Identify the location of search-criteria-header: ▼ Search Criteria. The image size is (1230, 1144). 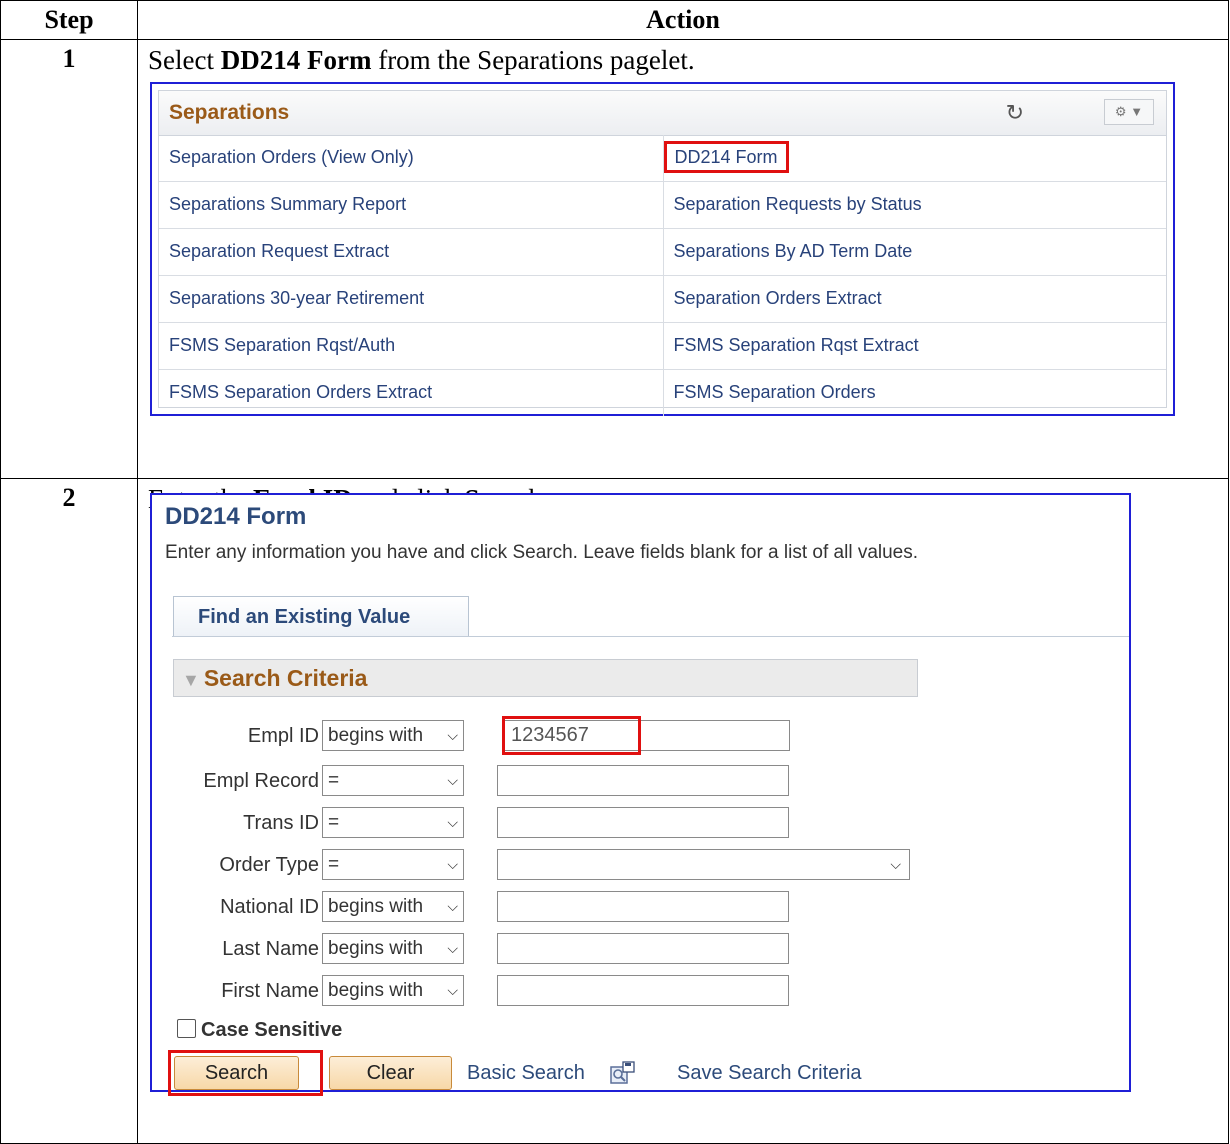
(545, 678).